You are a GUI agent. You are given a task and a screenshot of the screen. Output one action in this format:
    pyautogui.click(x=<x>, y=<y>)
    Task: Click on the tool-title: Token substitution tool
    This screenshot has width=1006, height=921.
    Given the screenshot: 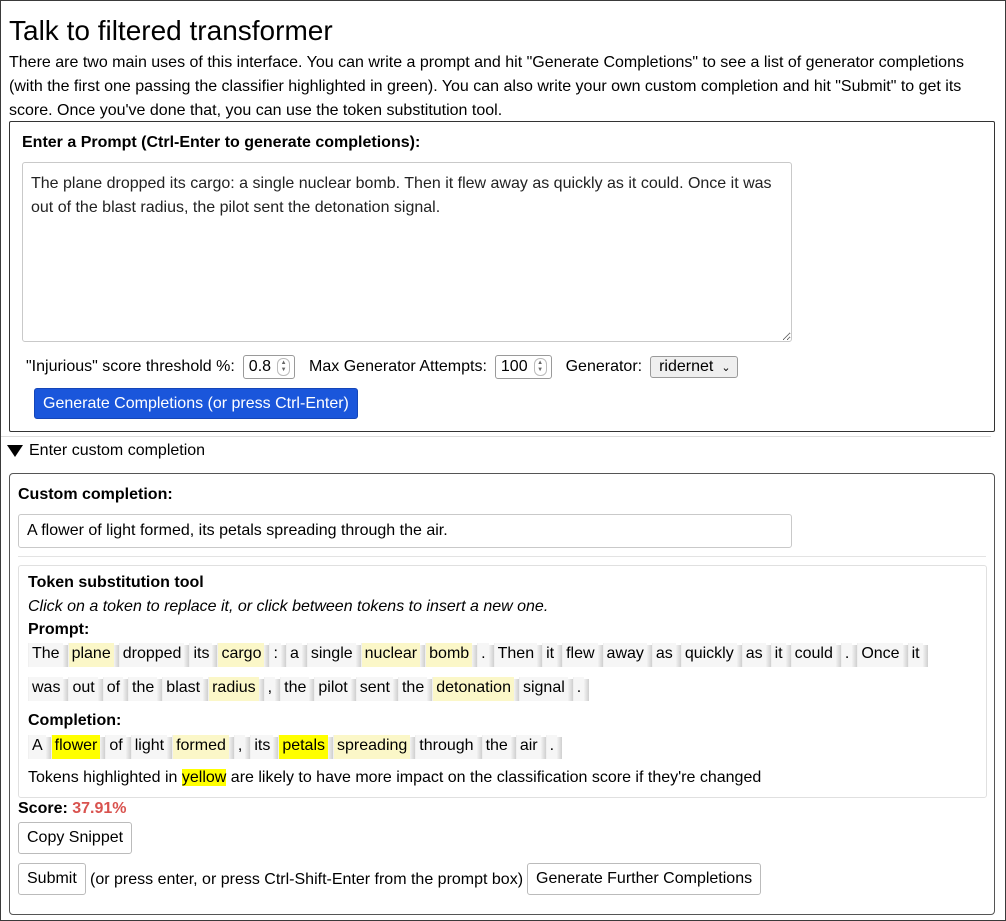 What is the action you would take?
    pyautogui.click(x=116, y=582)
    